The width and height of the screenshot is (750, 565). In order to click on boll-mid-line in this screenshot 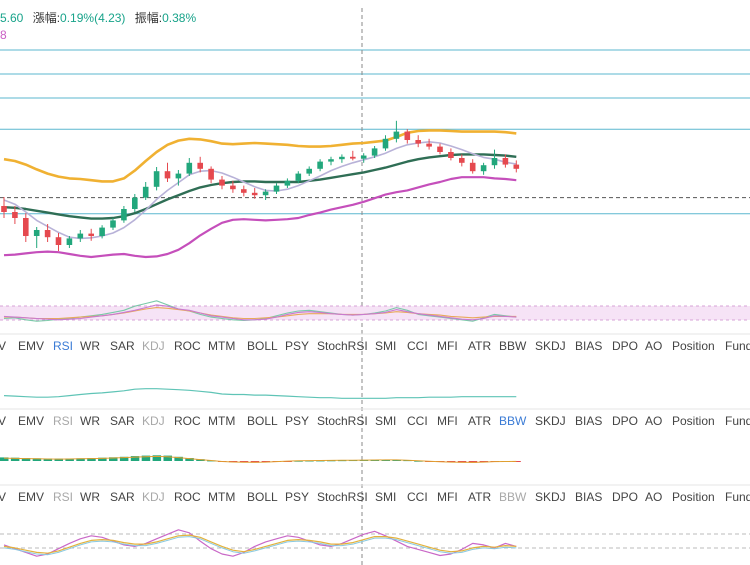, I will do `click(260, 186)`.